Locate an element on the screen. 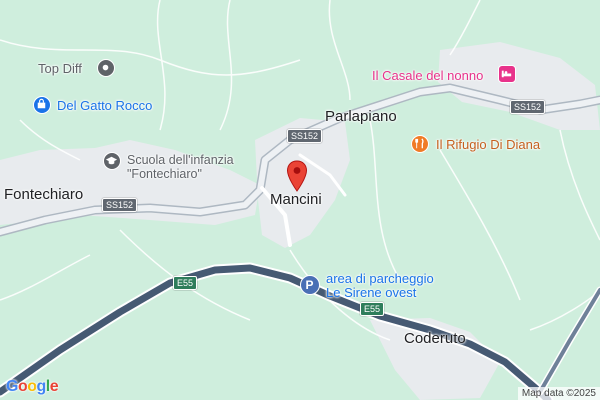 This screenshot has width=600, height=400. town-parlapiano: Parlapiano is located at coordinates (361, 116).